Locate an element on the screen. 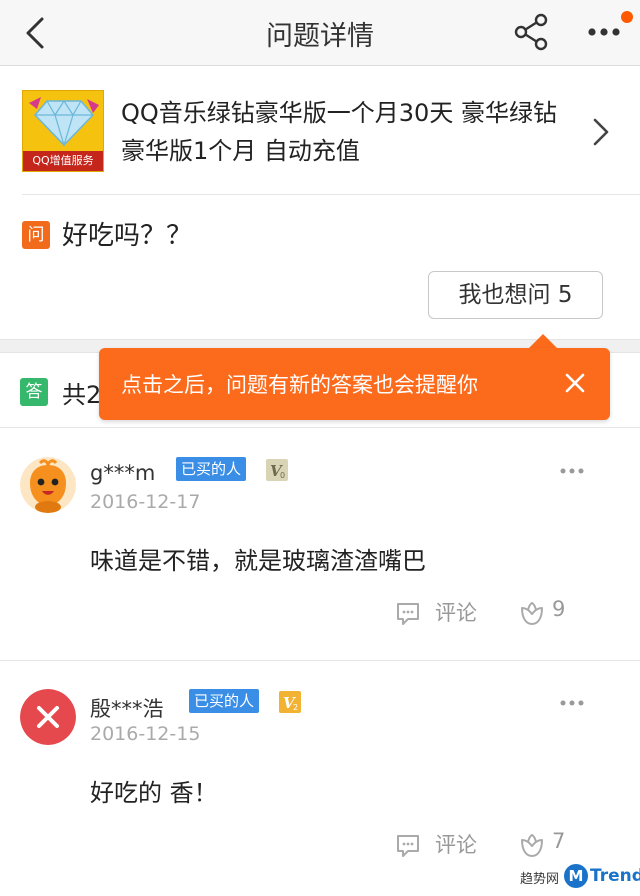  level-v0-icon: V 0 is located at coordinates (277, 470).